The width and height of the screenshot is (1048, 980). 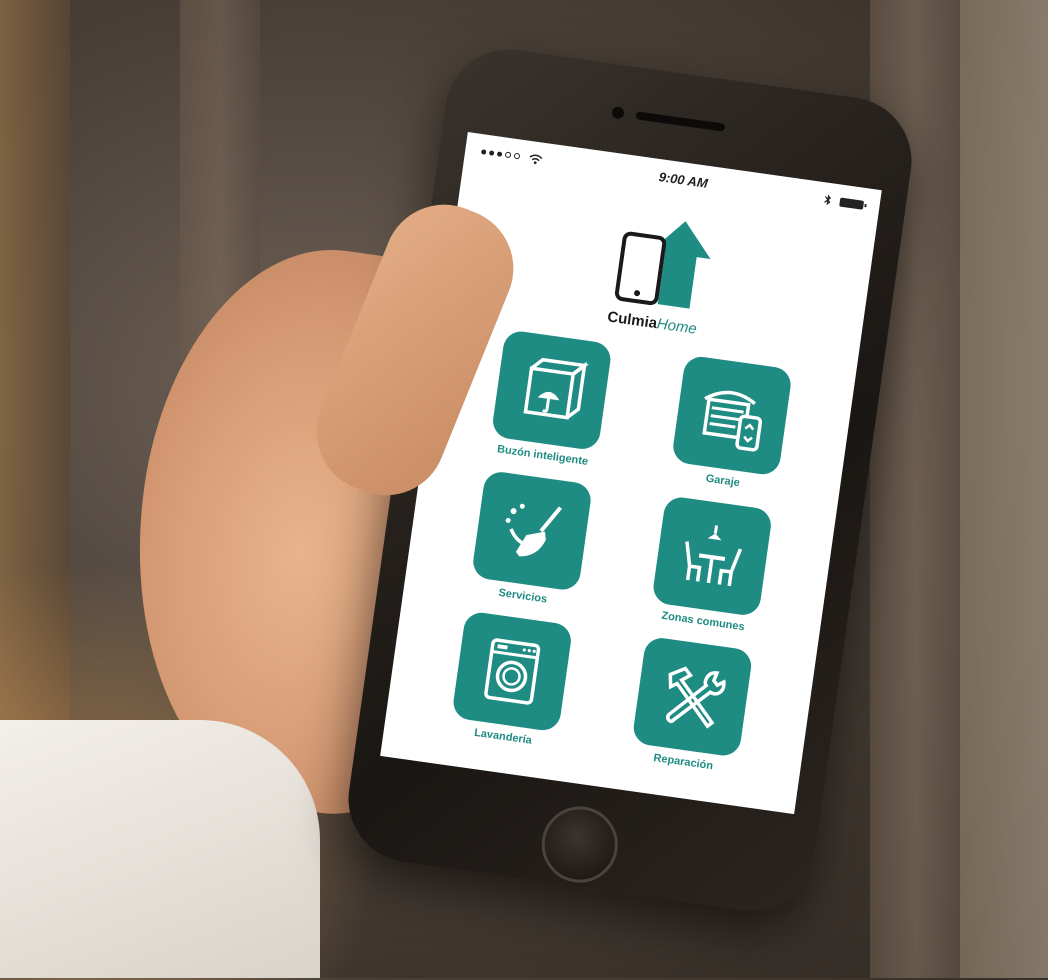 I want to click on menu-item-lavanderia: Lavandería, so click(x=511, y=680).